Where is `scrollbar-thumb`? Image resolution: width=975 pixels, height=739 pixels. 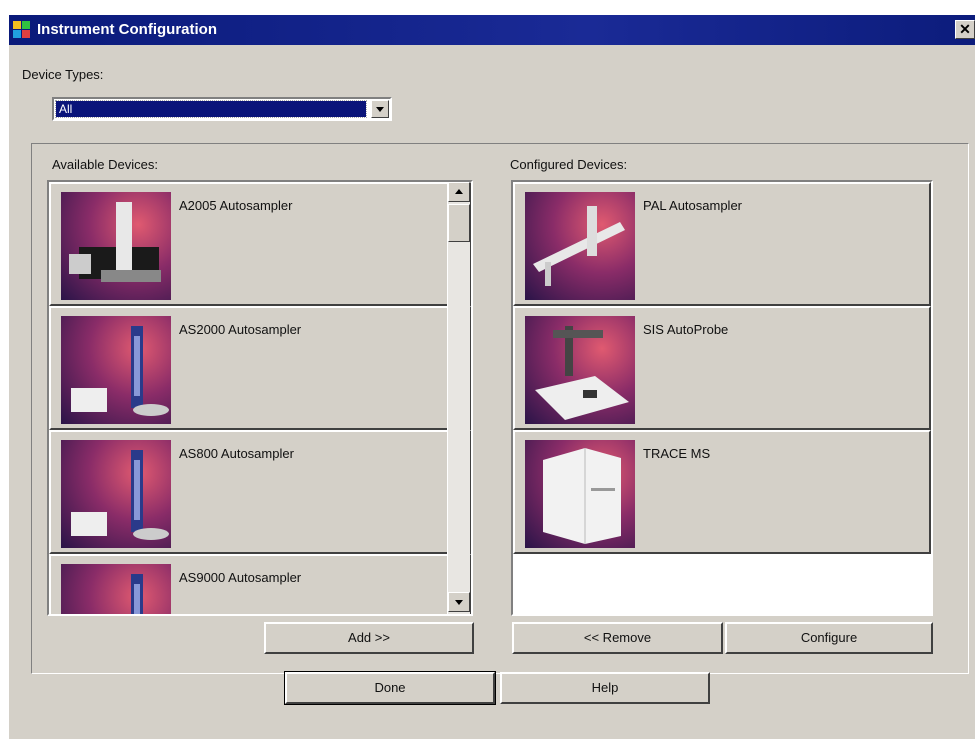 scrollbar-thumb is located at coordinates (459, 223).